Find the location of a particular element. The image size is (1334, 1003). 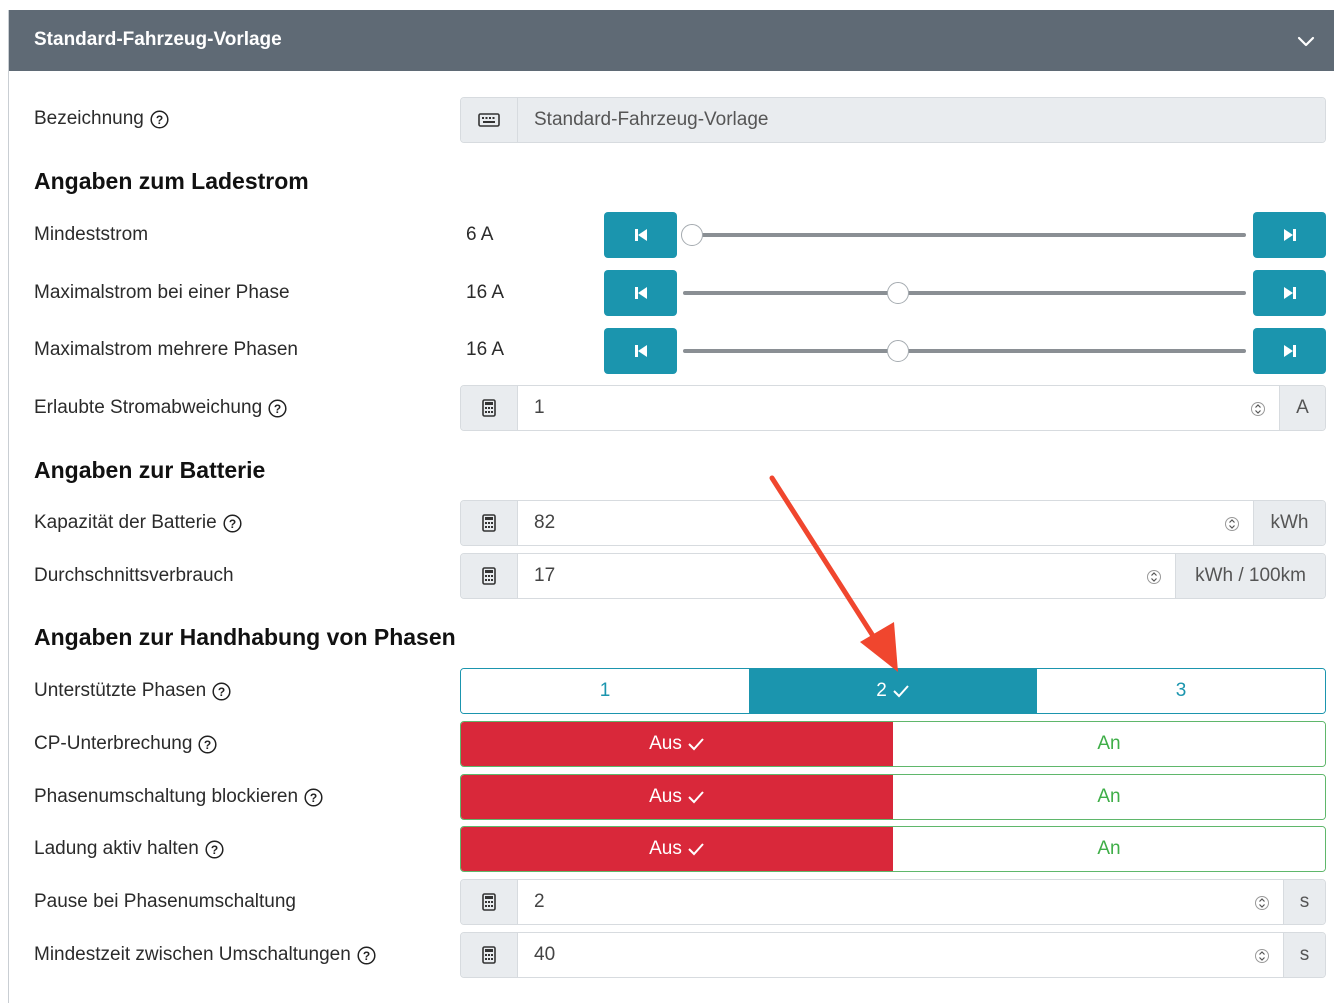

annotation-arrow is located at coordinates (833, 573).